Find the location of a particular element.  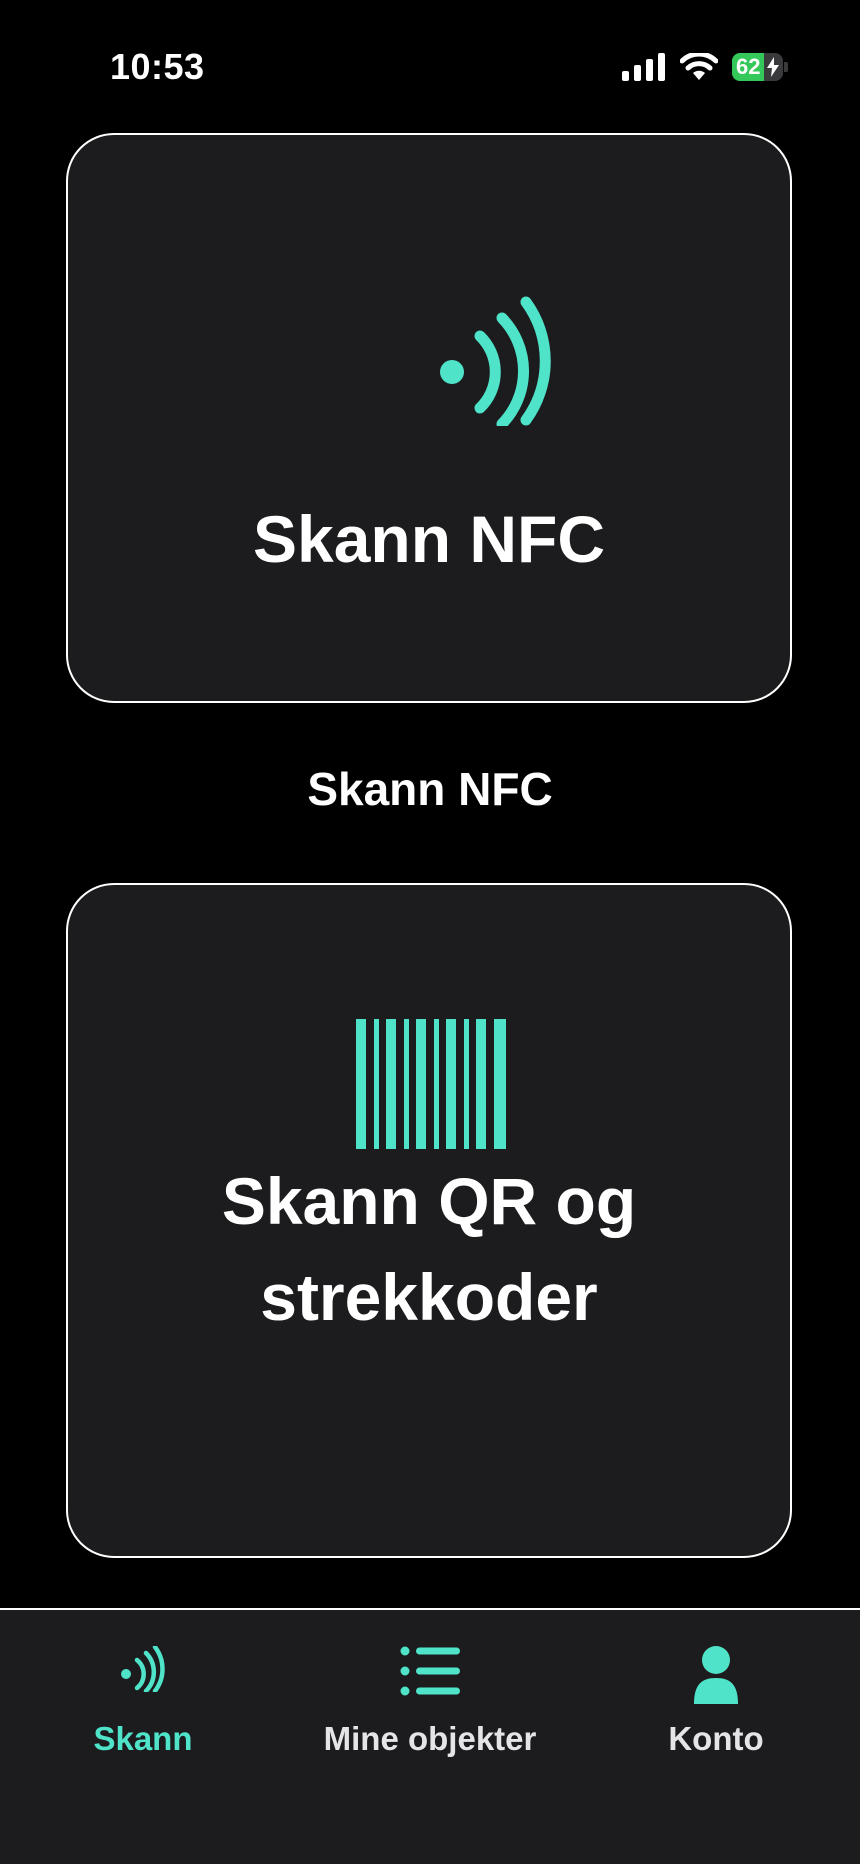

scan-qr-title: Skann QR og strekkoder is located at coordinates (429, 1249).